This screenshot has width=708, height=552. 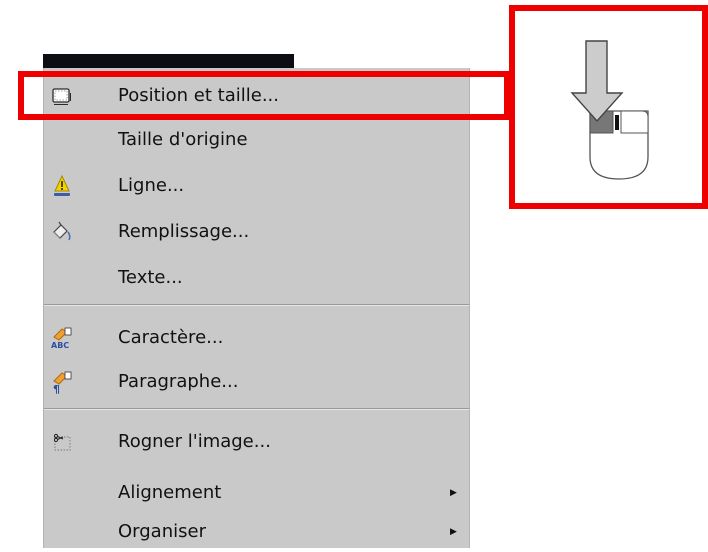 What do you see at coordinates (62, 383) in the screenshot?
I see `paragraph-icon: ¶` at bounding box center [62, 383].